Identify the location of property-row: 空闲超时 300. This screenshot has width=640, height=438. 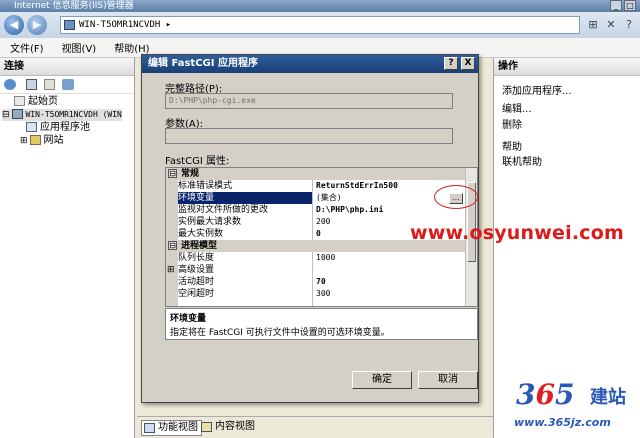
(316, 294).